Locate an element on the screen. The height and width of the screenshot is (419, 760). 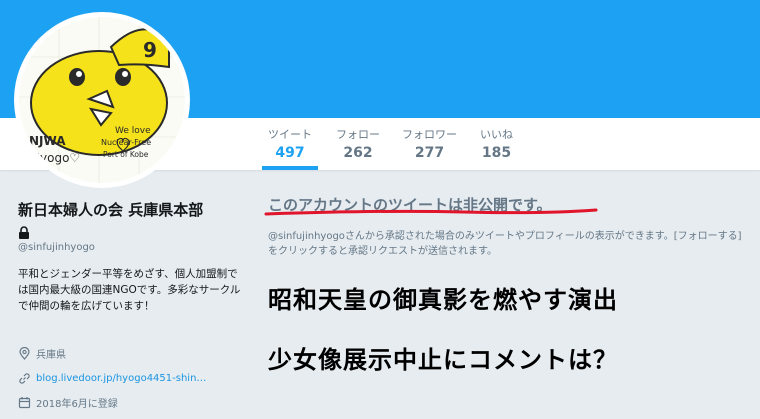
stat-tweets-label: ツイート is located at coordinates (290, 134).